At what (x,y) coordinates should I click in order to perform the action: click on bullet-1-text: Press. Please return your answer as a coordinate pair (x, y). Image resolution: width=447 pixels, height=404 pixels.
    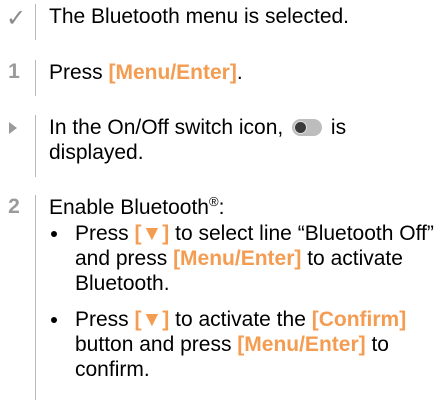
    Looking at the image, I should click on (105, 233).